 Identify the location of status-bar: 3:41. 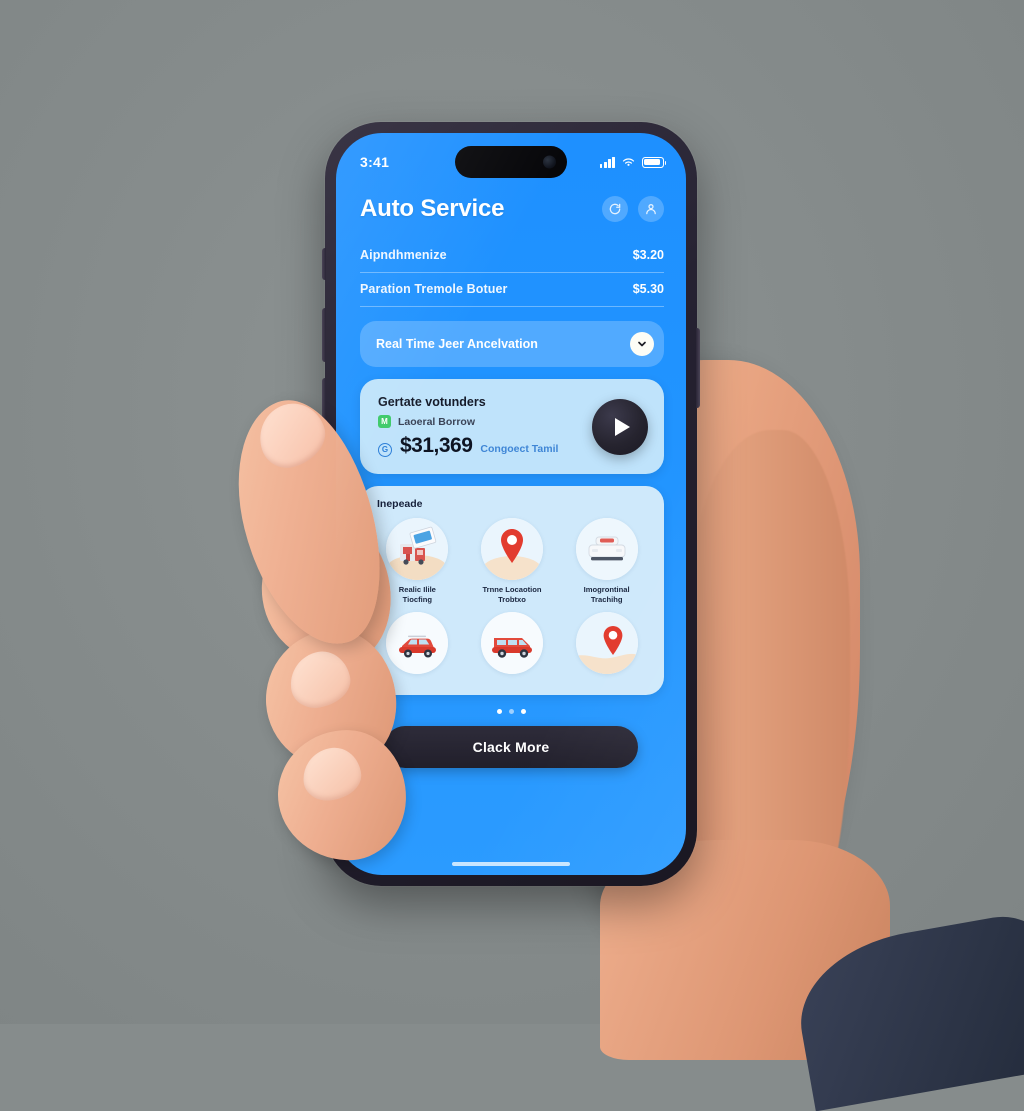
(511, 158).